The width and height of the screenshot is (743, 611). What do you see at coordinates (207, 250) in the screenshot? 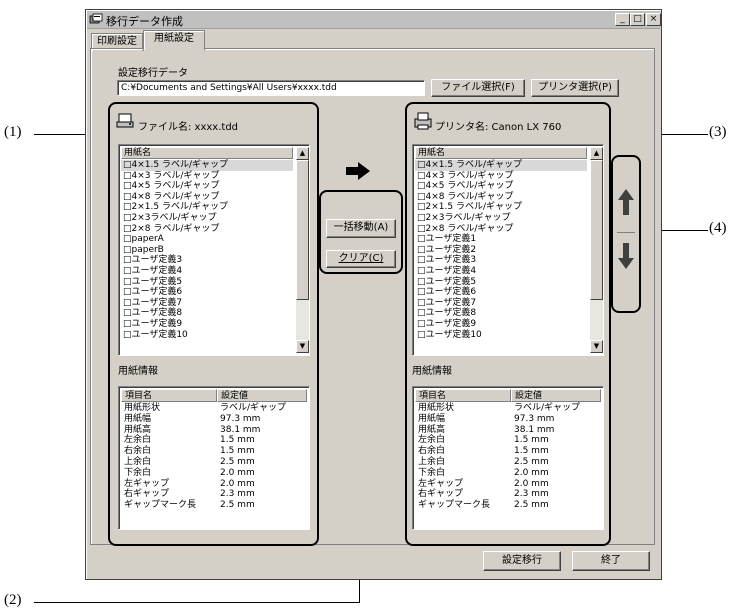
I see `paper-list-item: □paperB` at bounding box center [207, 250].